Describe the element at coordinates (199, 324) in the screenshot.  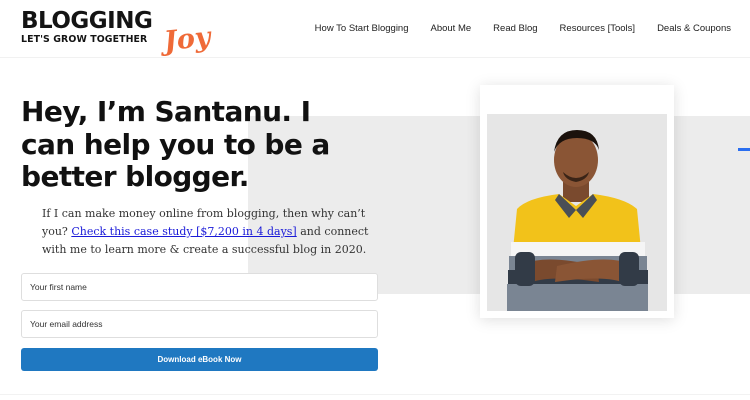
I see `email-input` at that location.